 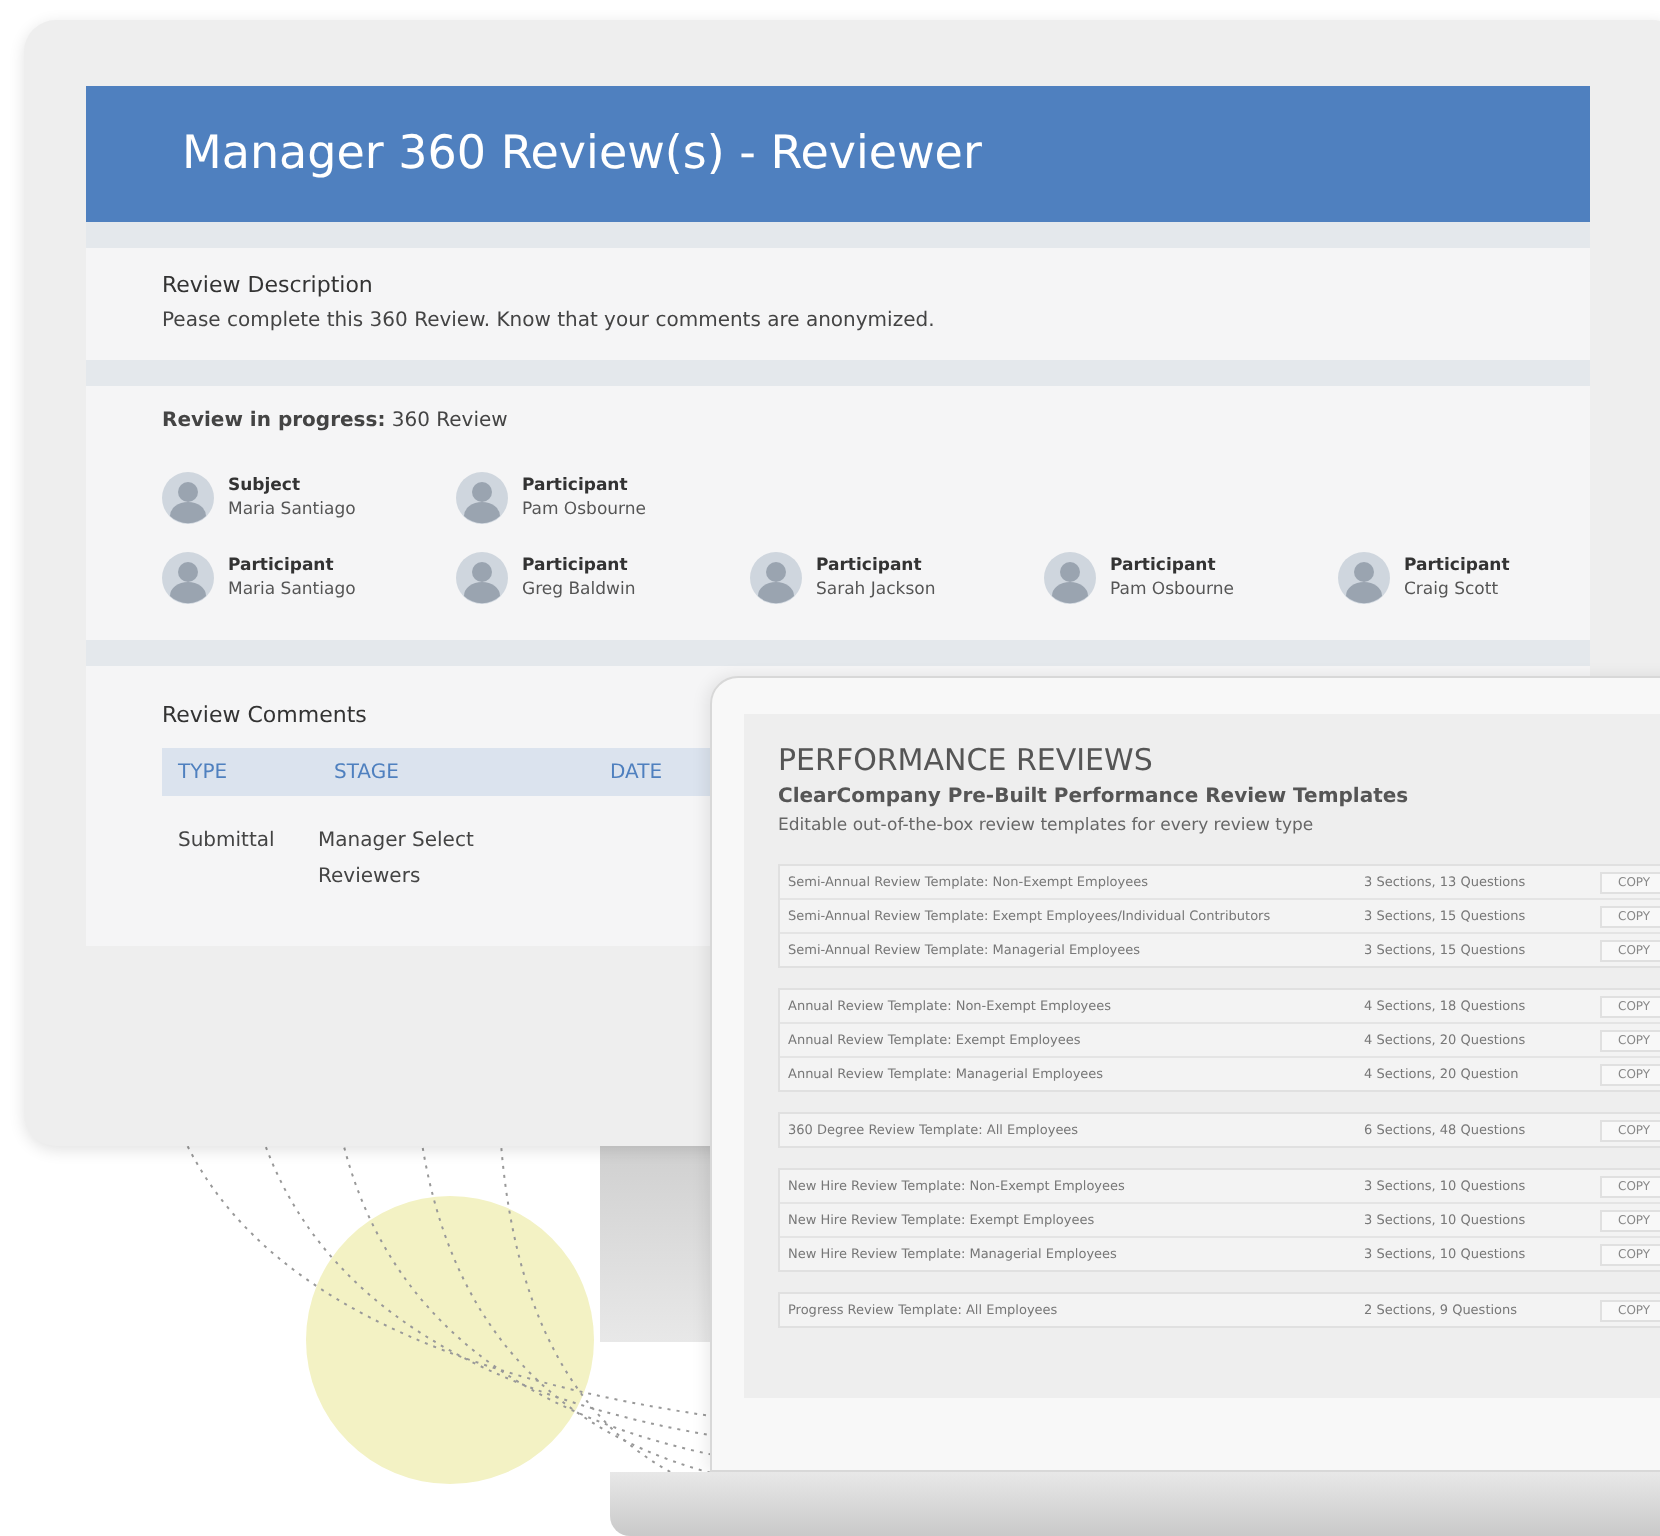 What do you see at coordinates (1094, 797) in the screenshot?
I see `screen-subtitle: ClearCompany Pre-Built Performance Review Templates` at bounding box center [1094, 797].